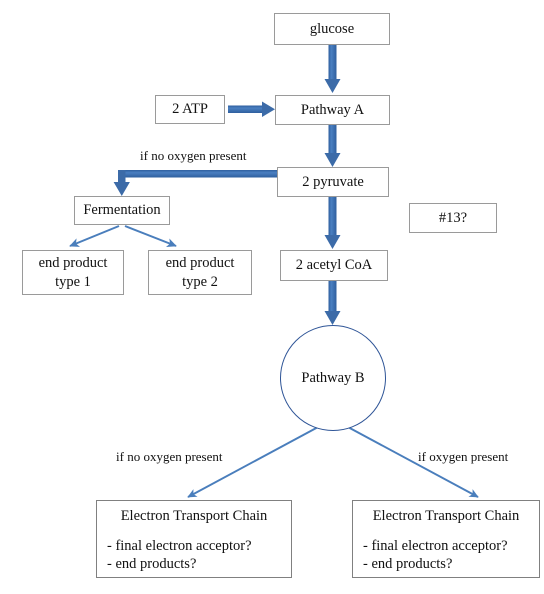 The height and width of the screenshot is (594, 544). I want to click on node-etc-left-title: Electron Transport Chain, so click(194, 516).